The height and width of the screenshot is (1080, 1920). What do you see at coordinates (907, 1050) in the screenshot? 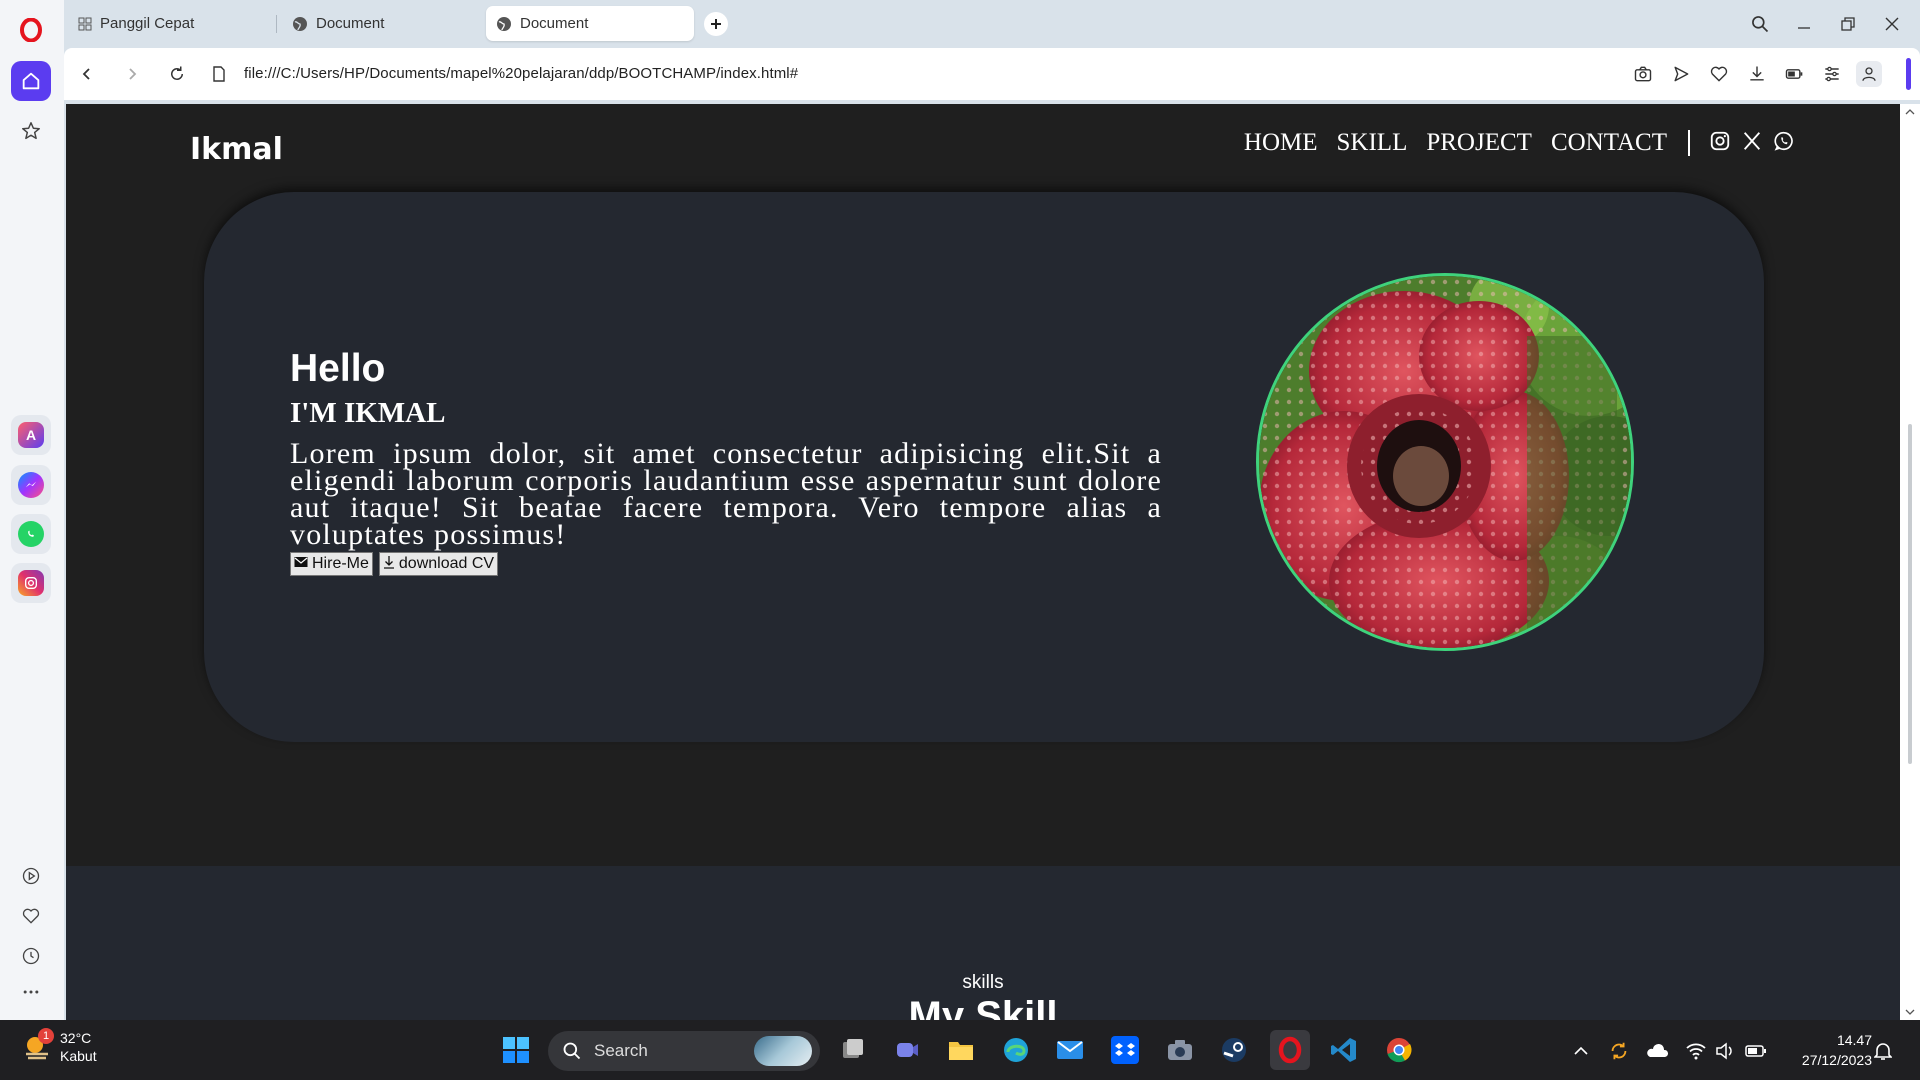
I see `teams-chat-icon` at bounding box center [907, 1050].